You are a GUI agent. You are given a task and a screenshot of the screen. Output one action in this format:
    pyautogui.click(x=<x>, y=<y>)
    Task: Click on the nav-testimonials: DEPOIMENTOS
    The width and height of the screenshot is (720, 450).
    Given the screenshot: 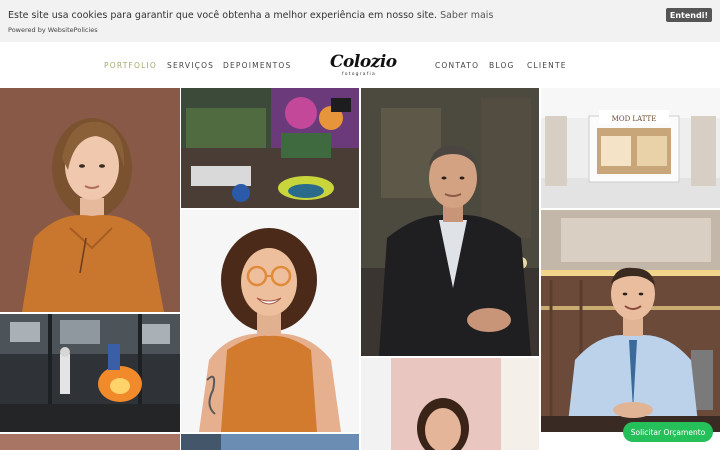 What is the action you would take?
    pyautogui.click(x=257, y=65)
    